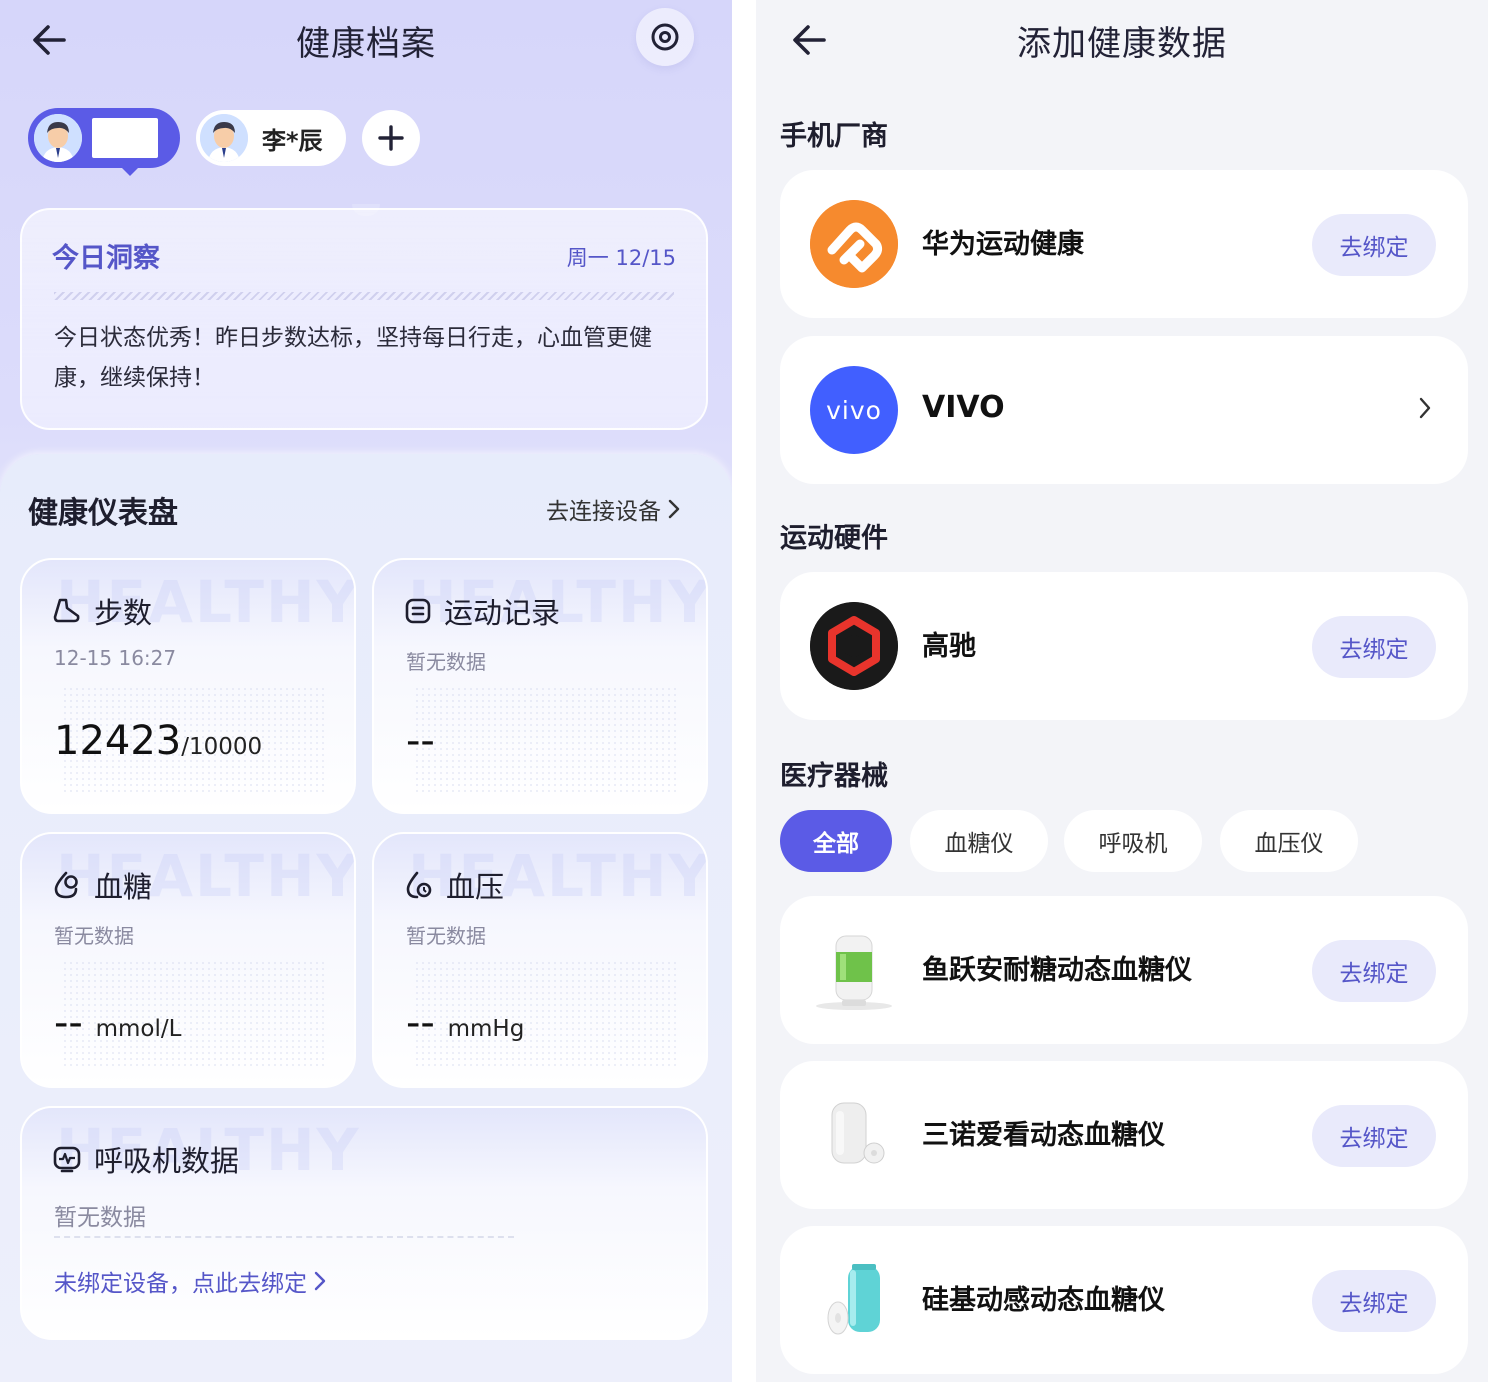 The height and width of the screenshot is (1382, 1488). I want to click on profile-chip: 李*辰, so click(271, 138).